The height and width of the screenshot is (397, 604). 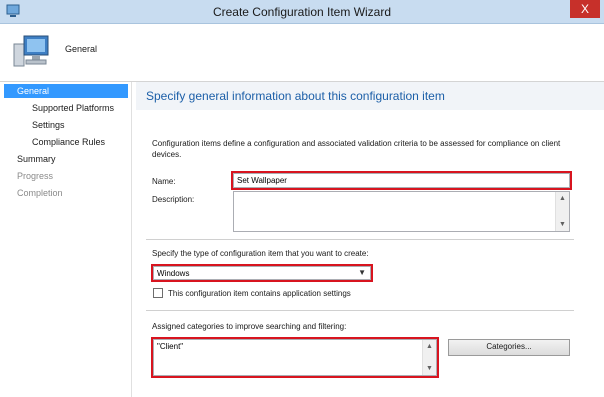 I want to click on categories-list: "Client" ▲ ▼, so click(x=295, y=357).